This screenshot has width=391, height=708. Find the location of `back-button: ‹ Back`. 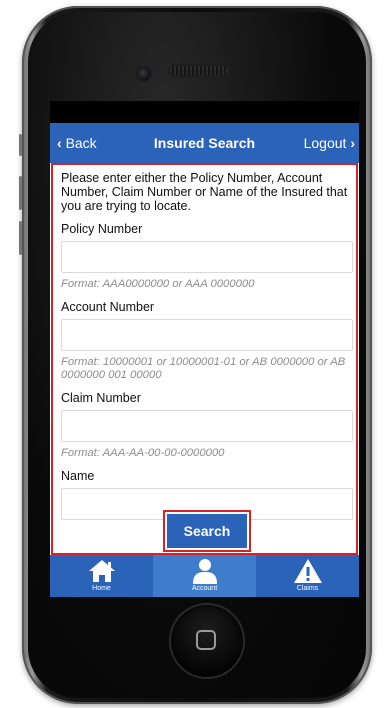

back-button: ‹ Back is located at coordinates (77, 143).